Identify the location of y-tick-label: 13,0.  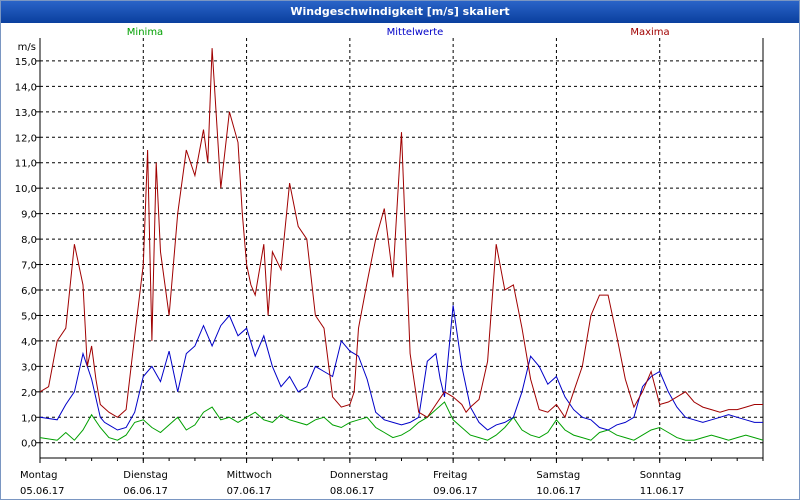
(26, 113).